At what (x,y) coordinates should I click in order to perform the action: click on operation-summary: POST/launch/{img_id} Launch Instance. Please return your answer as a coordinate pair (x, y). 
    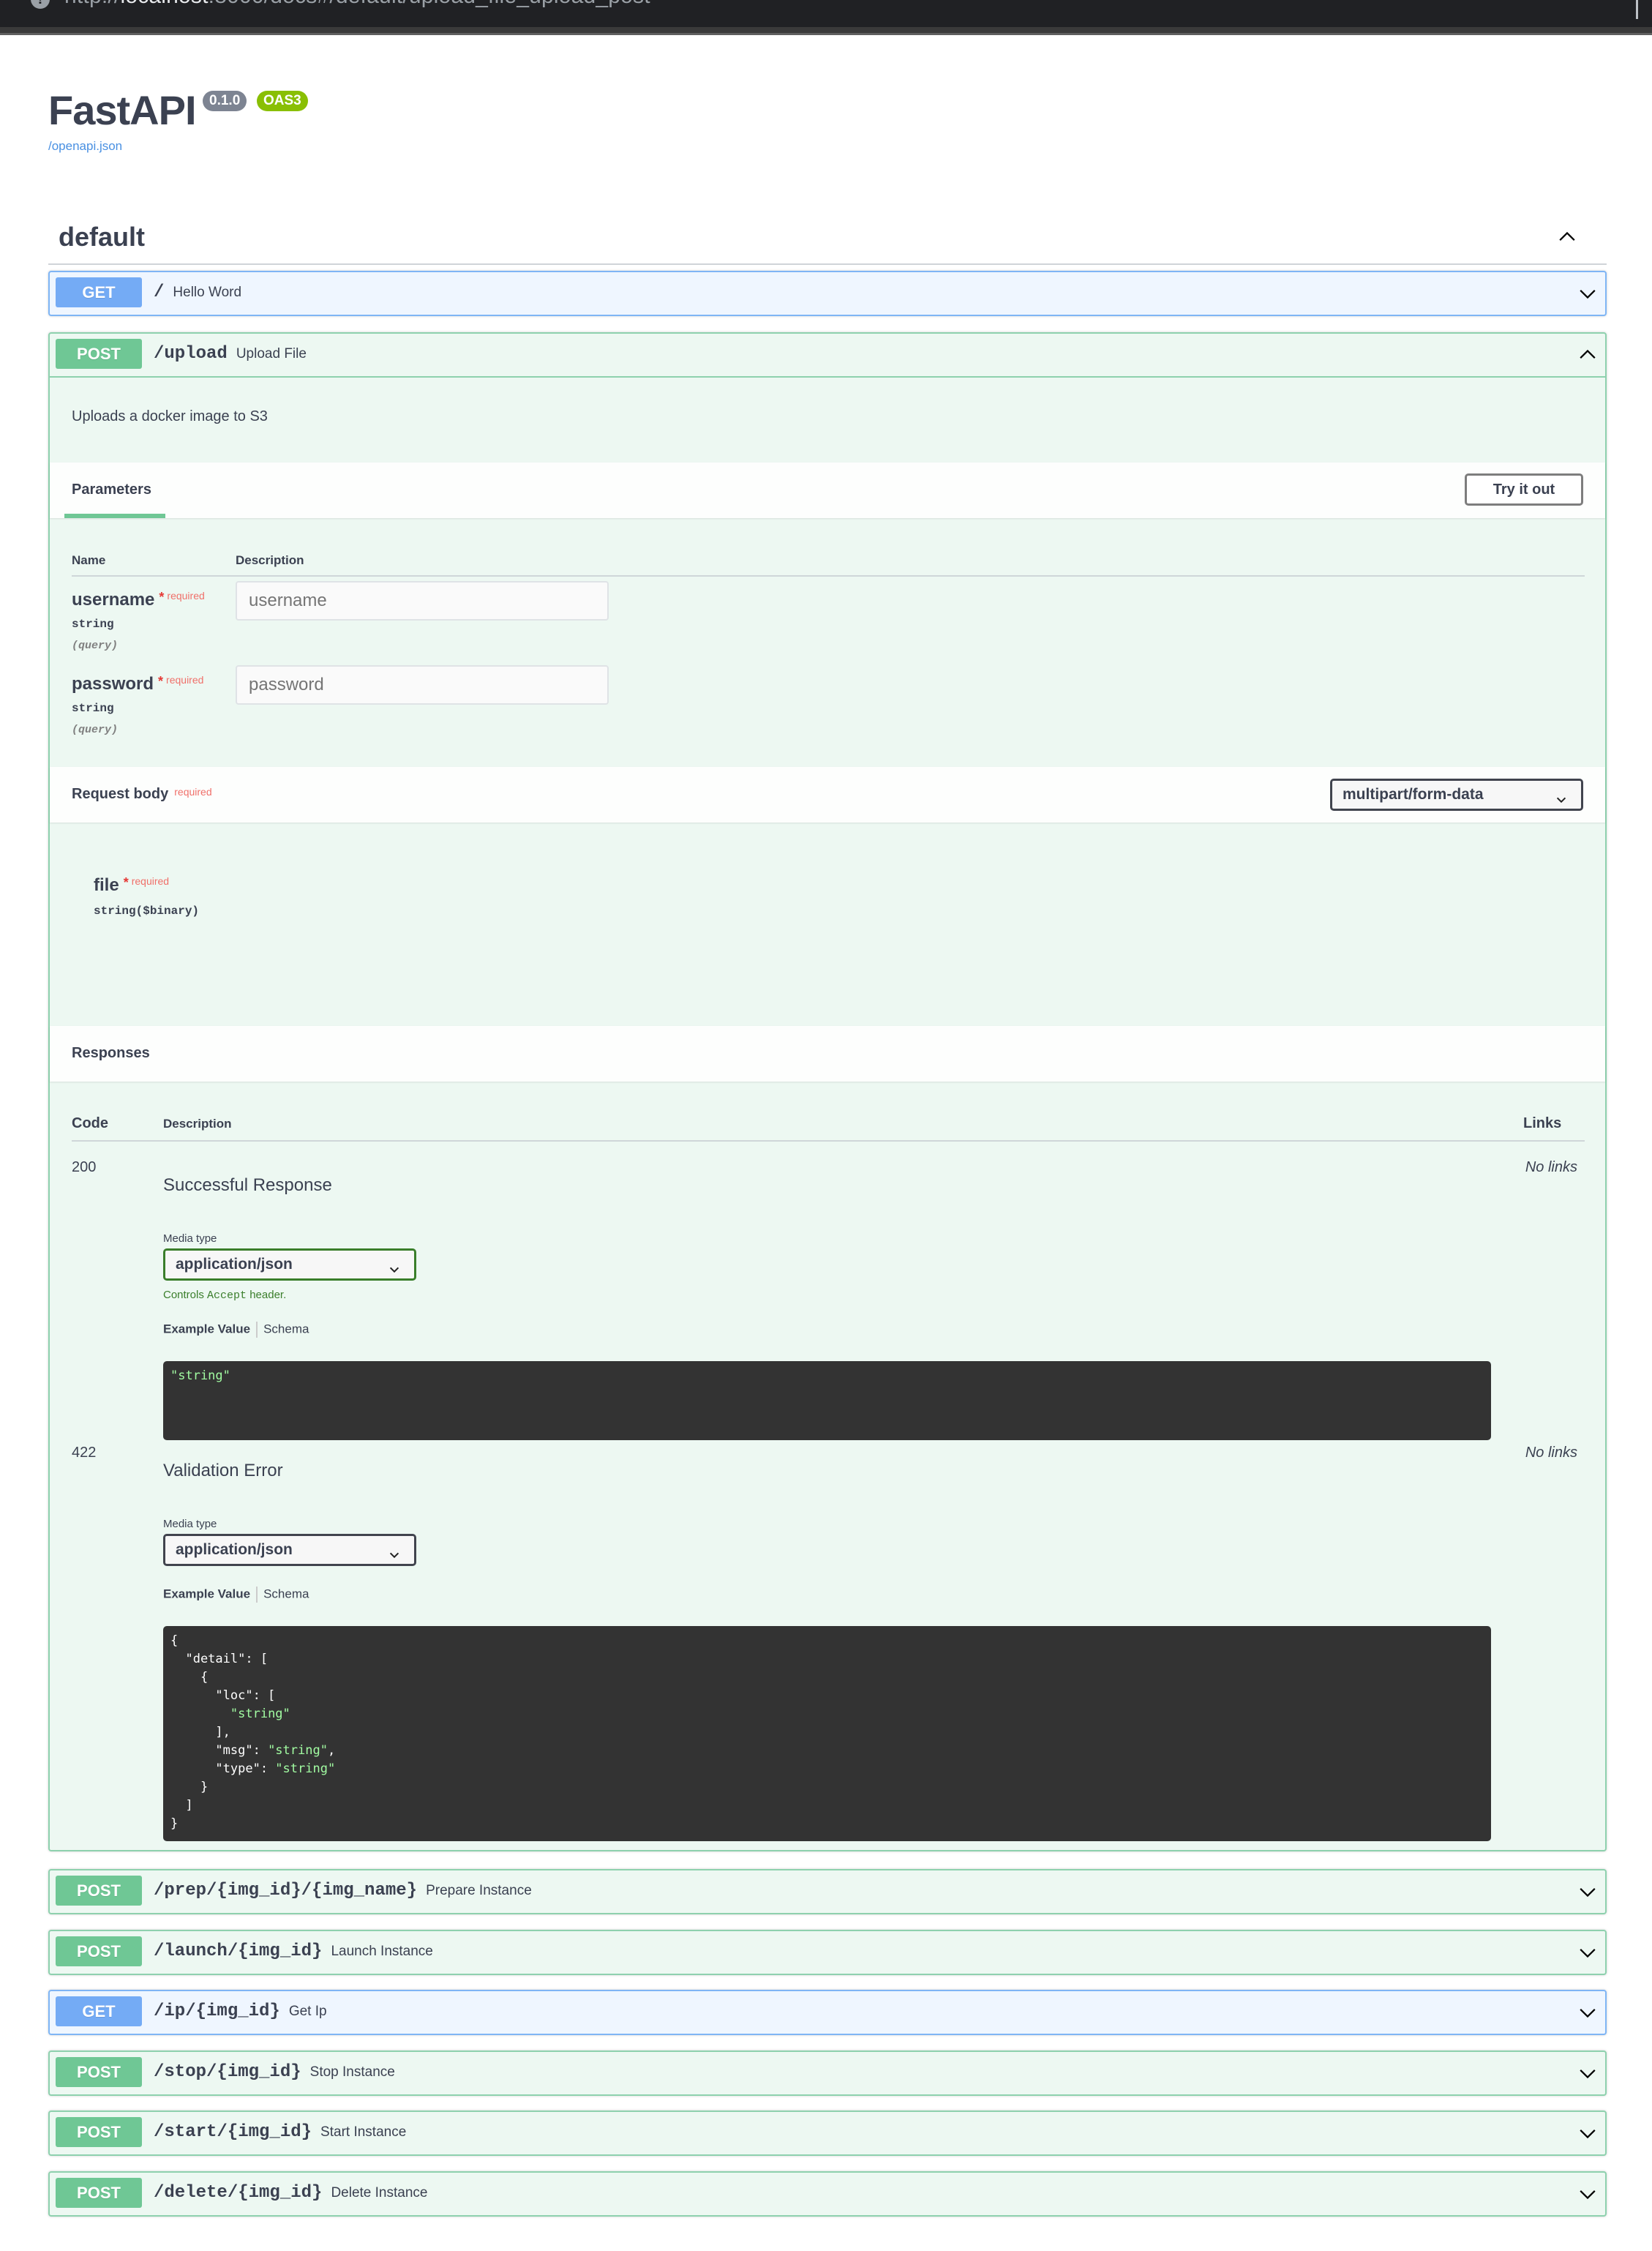
    Looking at the image, I should click on (827, 1952).